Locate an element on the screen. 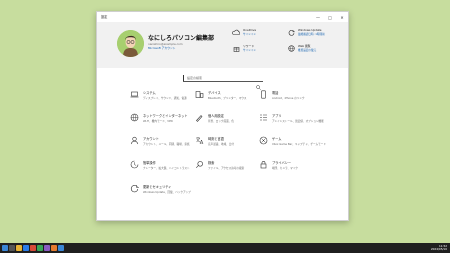  time-language-icon is located at coordinates (199, 140).